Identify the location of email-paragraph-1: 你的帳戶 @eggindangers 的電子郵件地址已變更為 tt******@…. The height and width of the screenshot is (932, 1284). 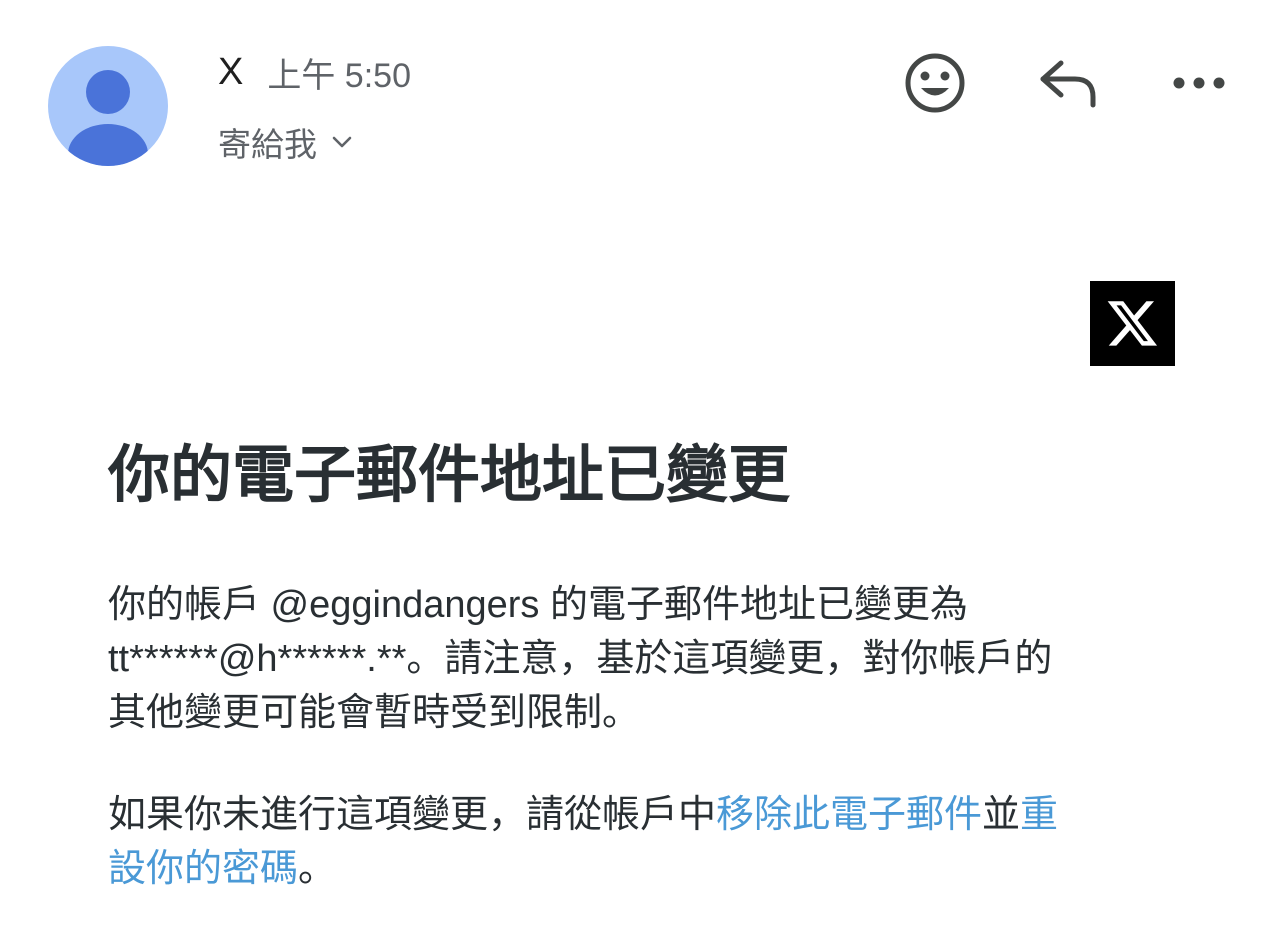
(644, 659).